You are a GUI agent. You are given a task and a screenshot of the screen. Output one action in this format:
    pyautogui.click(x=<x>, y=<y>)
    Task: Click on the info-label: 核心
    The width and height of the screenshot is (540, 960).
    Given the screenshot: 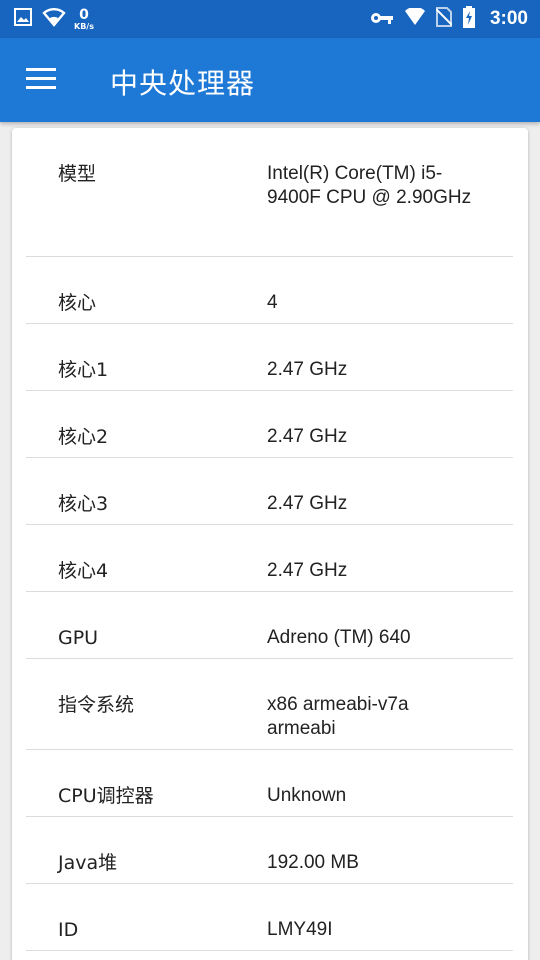 What is the action you would take?
    pyautogui.click(x=77, y=303)
    